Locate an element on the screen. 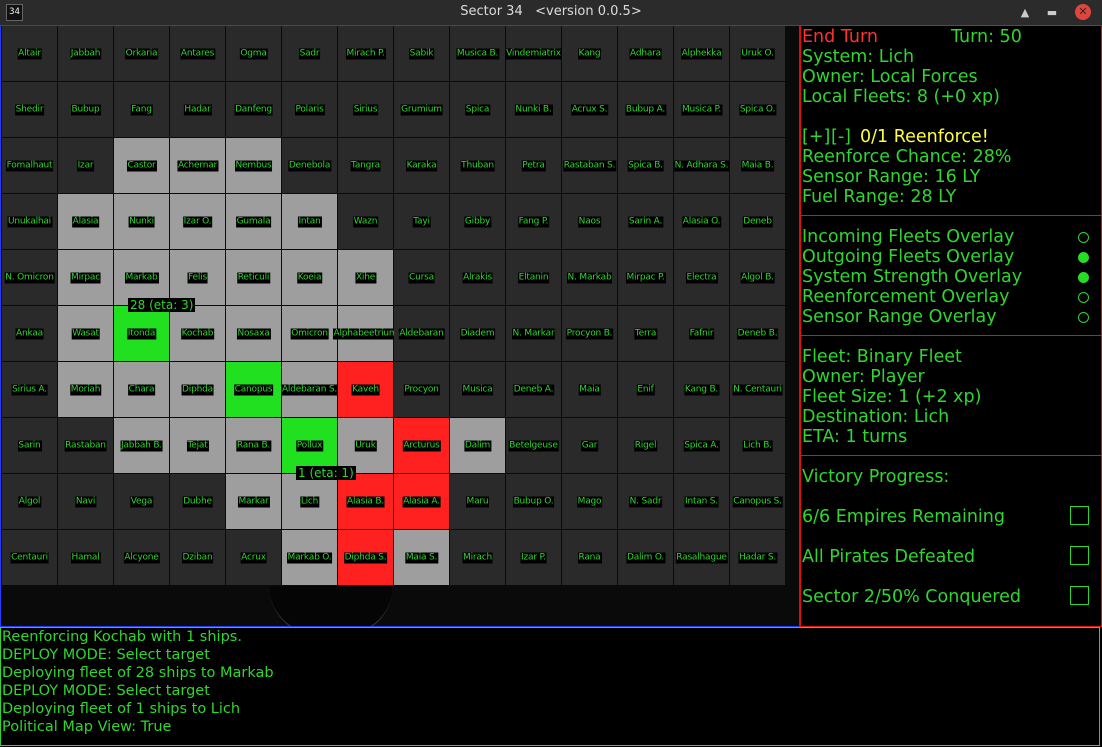  star-system-cell: Markar is located at coordinates (253, 501).